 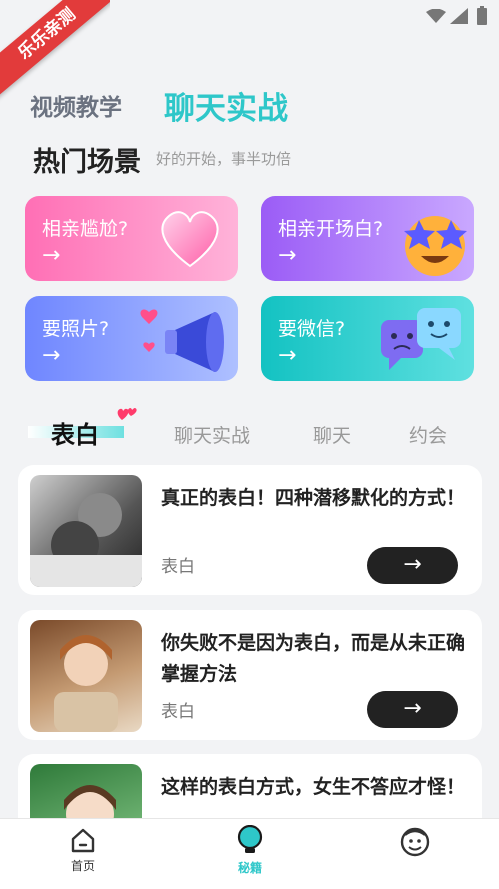 I want to click on tab-chat-practice: 聊天实战, so click(x=226, y=105).